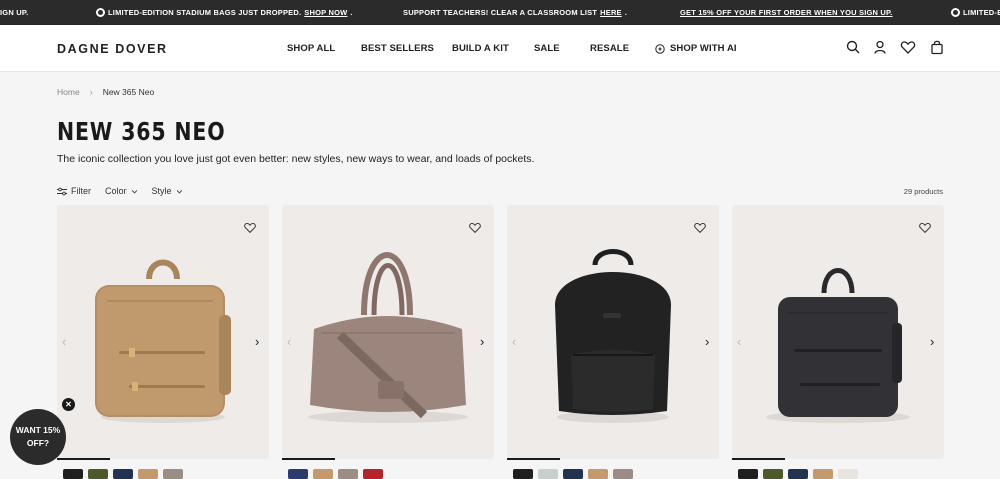 This screenshot has height=479, width=1000. Describe the element at coordinates (908, 47) in the screenshot. I see `wishlist-icon` at that location.